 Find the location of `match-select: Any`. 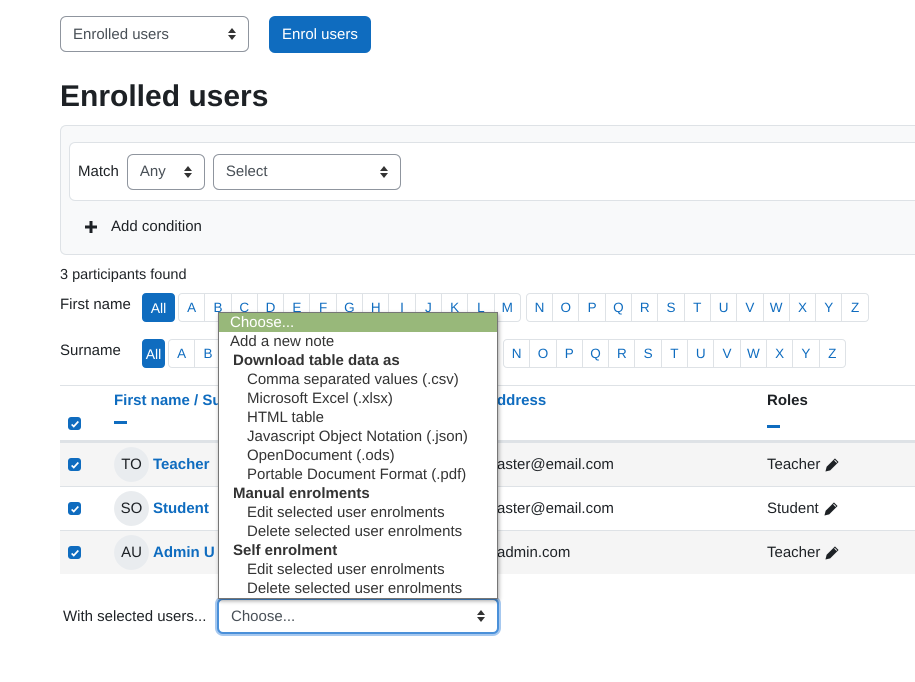

match-select: Any is located at coordinates (165, 172).